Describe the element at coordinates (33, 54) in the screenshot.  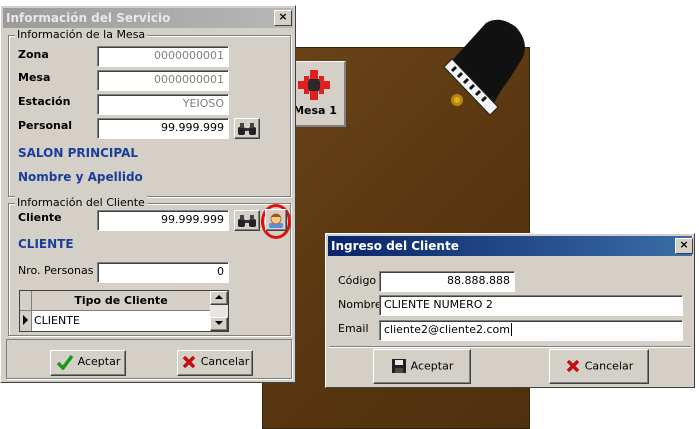
I see `zona-label: Zona` at that location.